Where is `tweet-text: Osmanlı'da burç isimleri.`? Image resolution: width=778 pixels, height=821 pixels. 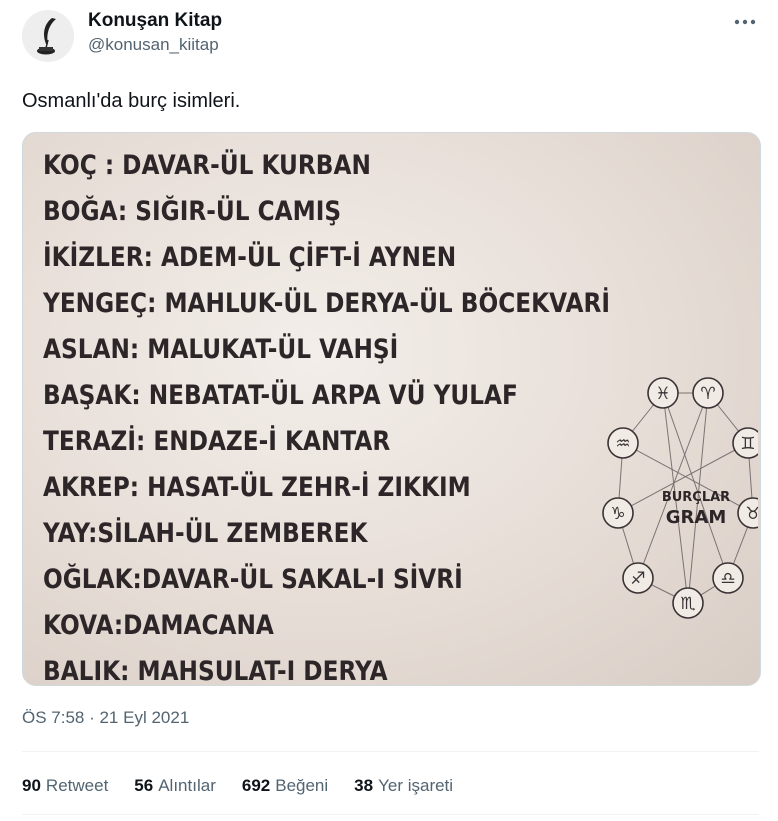 tweet-text: Osmanlı'da burç isimleri. is located at coordinates (131, 101).